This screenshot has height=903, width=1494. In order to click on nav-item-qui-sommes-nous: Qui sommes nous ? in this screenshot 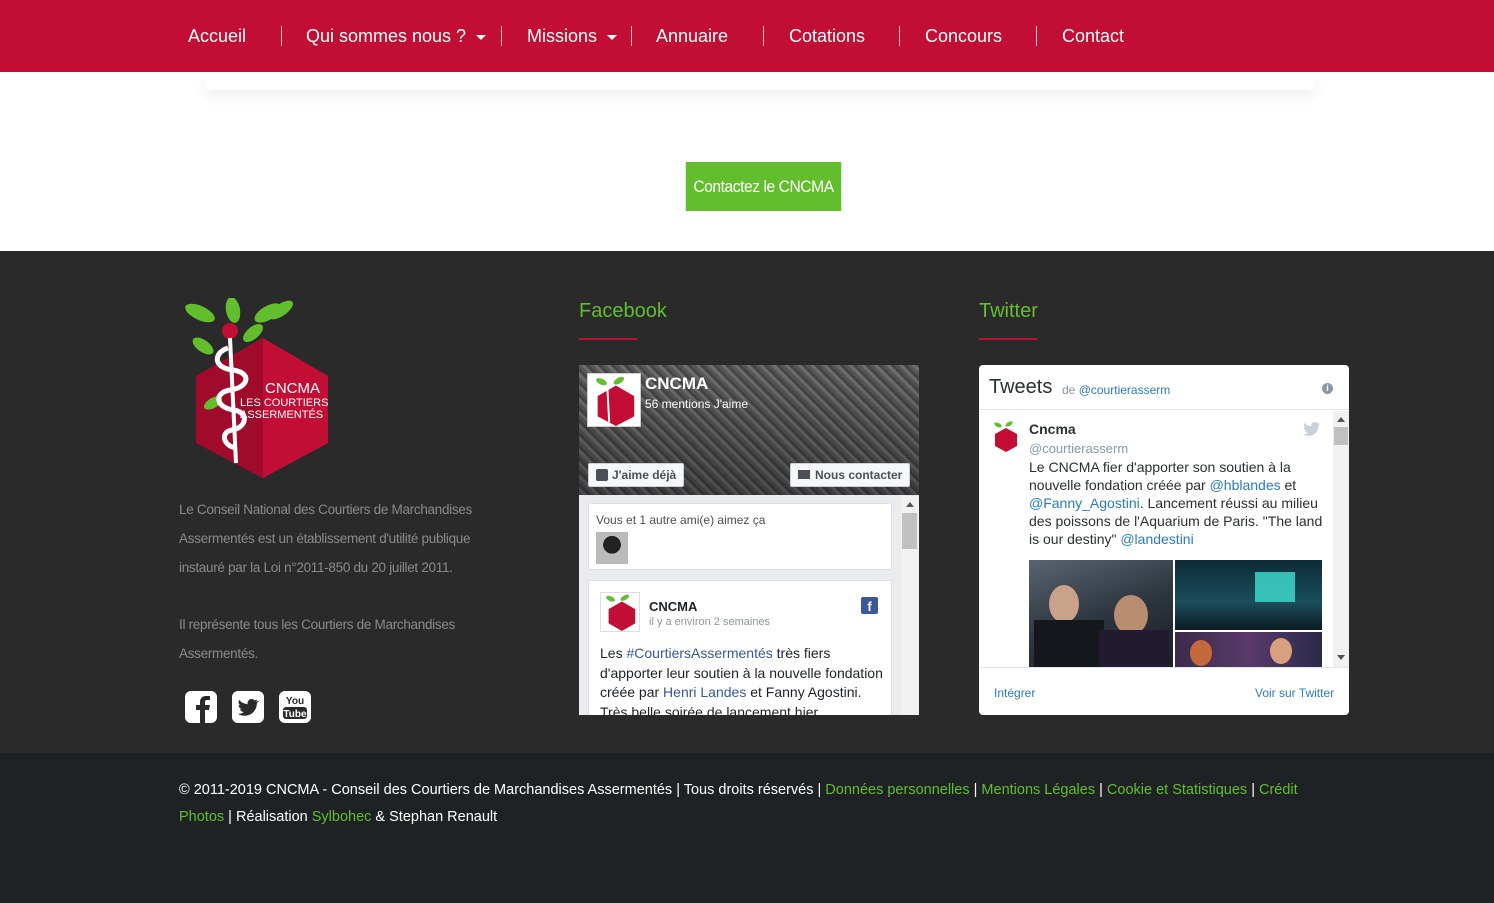, I will do `click(396, 36)`.